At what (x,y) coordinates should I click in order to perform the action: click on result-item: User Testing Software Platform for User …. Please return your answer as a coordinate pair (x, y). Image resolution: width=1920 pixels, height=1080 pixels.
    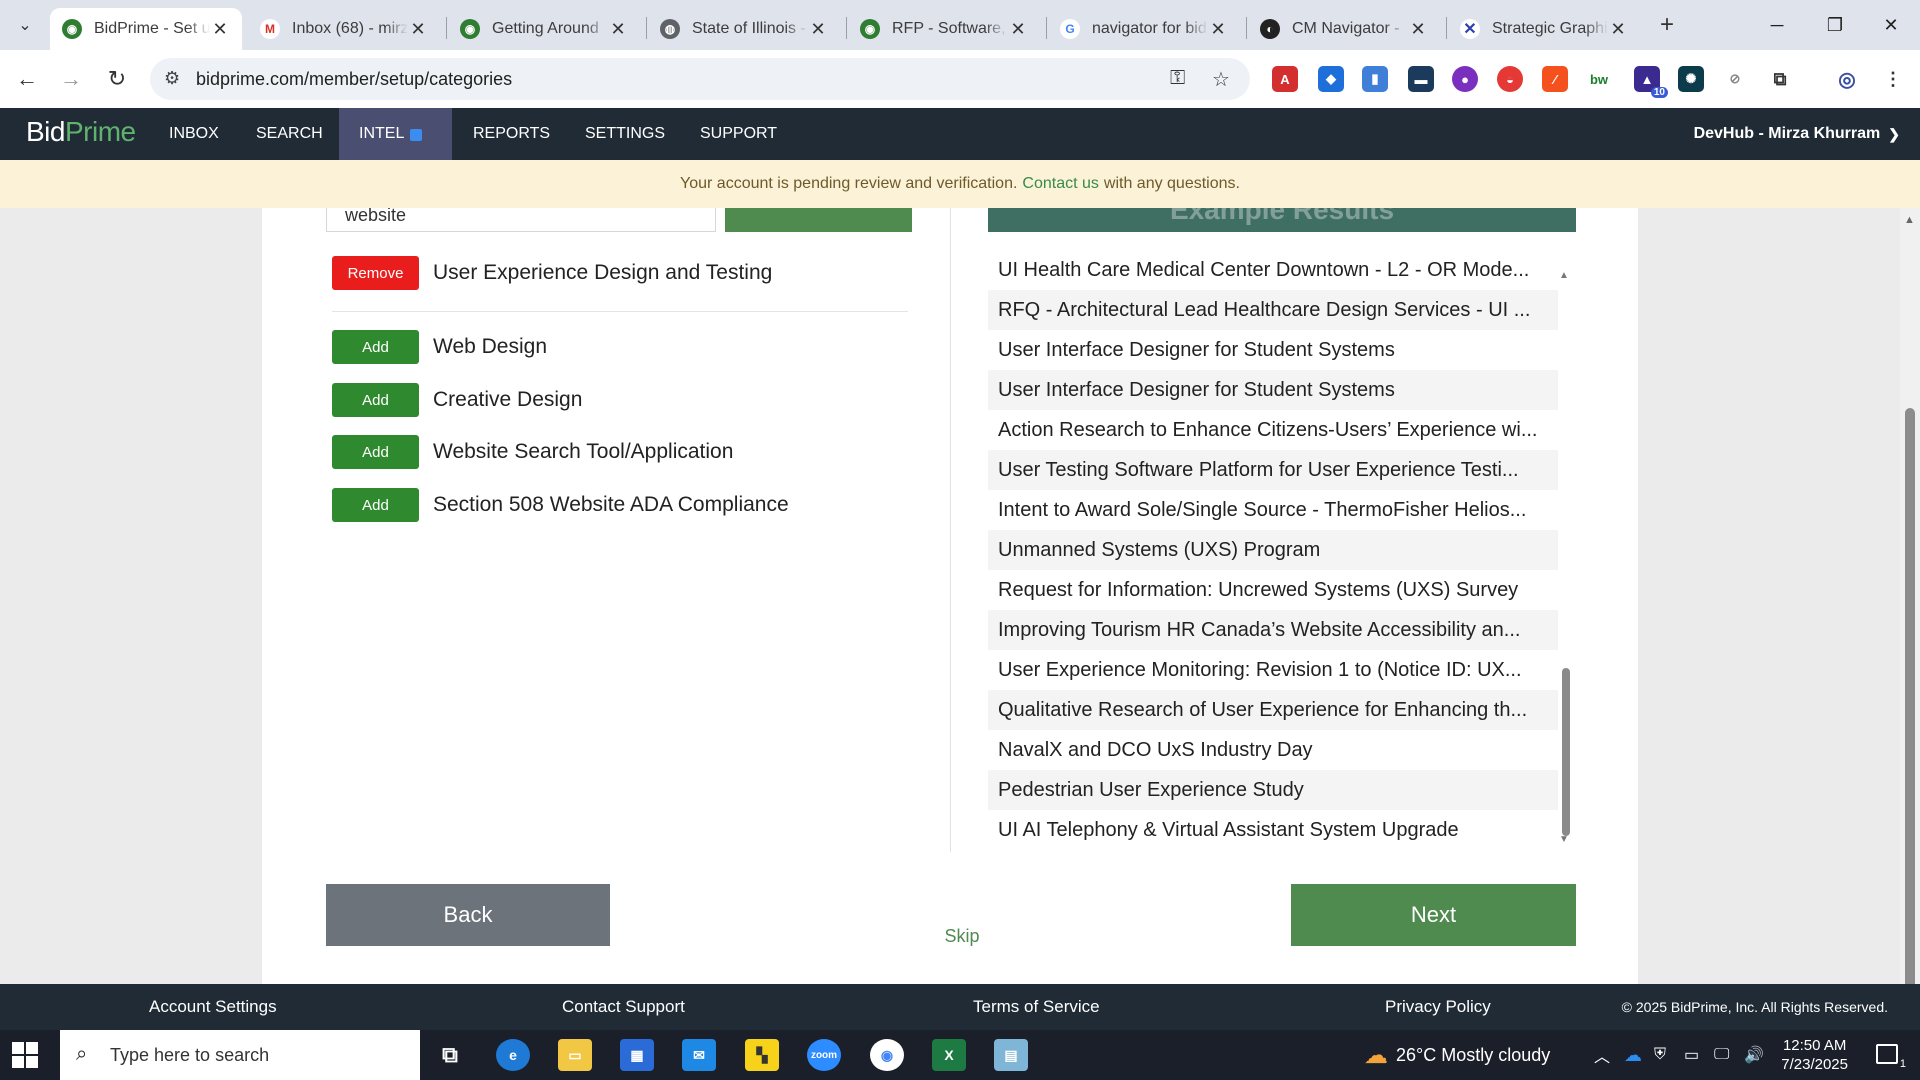
    Looking at the image, I should click on (1273, 470).